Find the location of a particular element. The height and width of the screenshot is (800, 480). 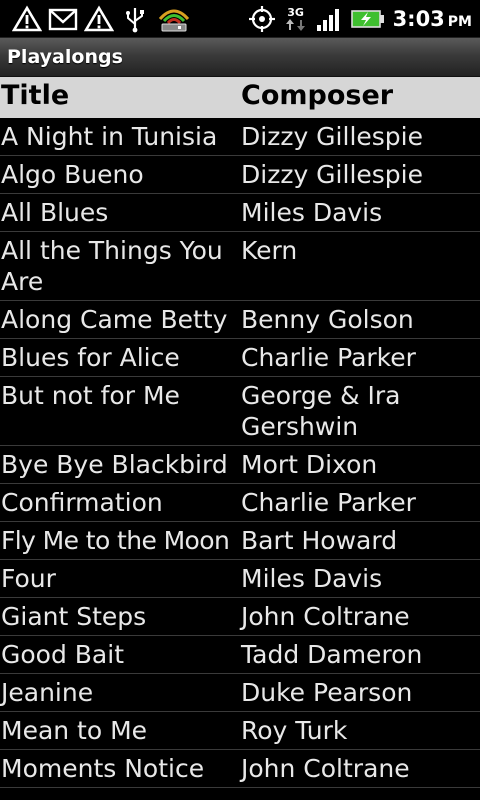

table-row: But not for Me George & Ira Gershwin is located at coordinates (240, 411).